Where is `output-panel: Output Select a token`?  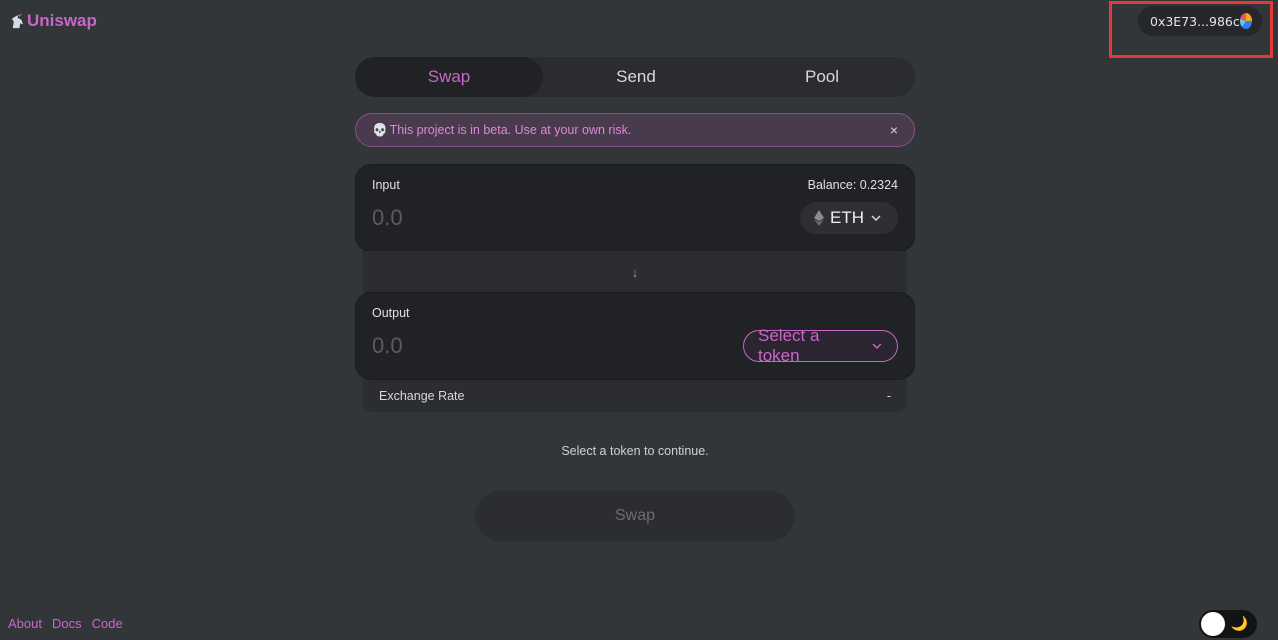 output-panel: Output Select a token is located at coordinates (635, 336).